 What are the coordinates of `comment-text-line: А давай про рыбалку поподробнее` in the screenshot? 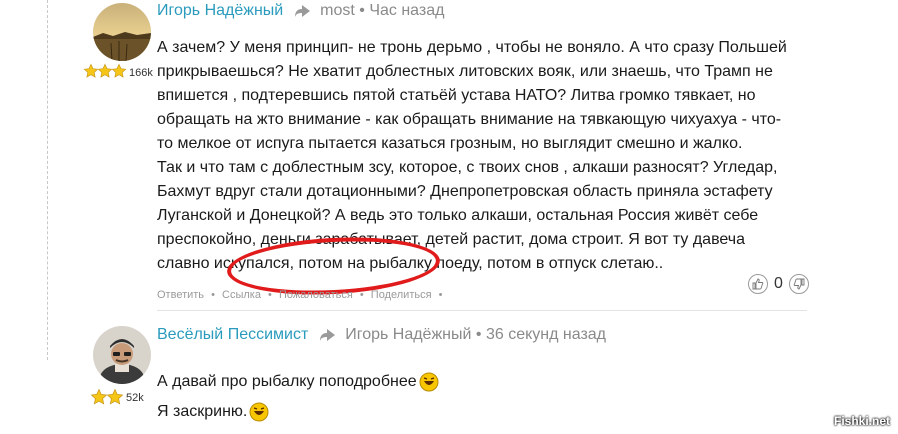 It's located at (287, 381).